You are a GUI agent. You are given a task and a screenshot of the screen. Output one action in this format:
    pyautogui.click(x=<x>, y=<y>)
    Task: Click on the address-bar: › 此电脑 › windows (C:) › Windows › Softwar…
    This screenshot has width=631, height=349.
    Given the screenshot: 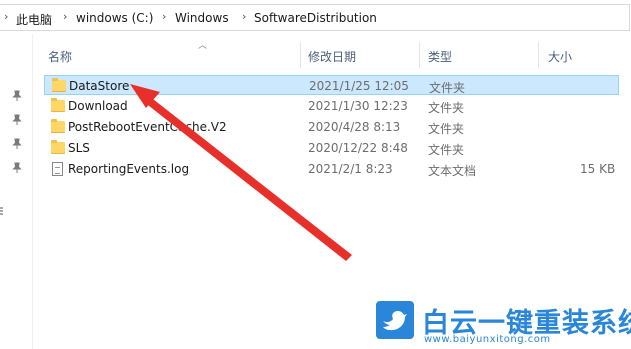 What is the action you would take?
    pyautogui.click(x=315, y=17)
    